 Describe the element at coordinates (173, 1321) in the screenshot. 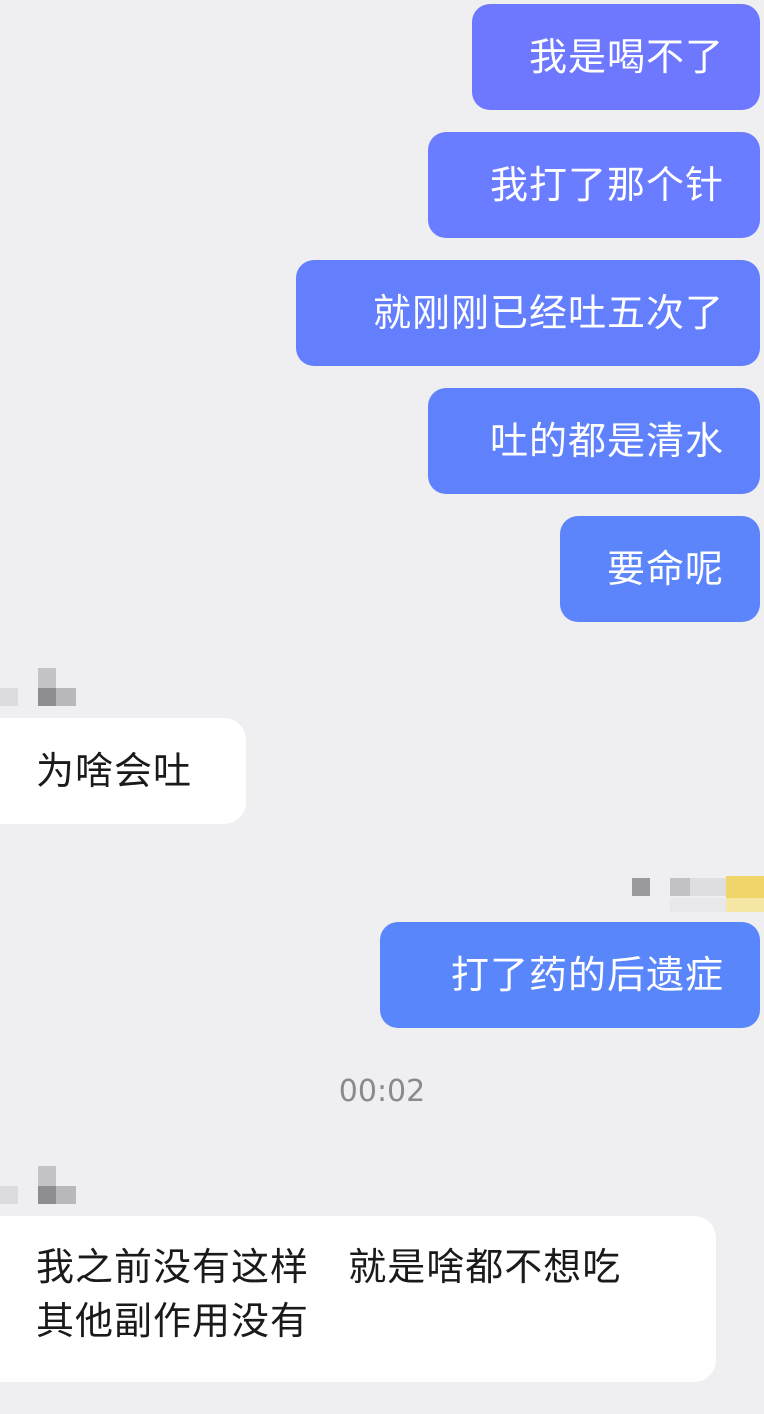

I see `message-text-line: 其他副作用没有` at that location.